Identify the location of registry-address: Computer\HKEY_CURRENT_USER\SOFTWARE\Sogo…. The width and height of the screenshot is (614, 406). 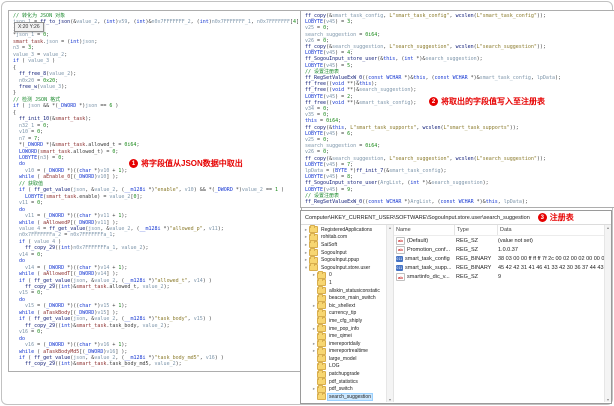
(417, 217).